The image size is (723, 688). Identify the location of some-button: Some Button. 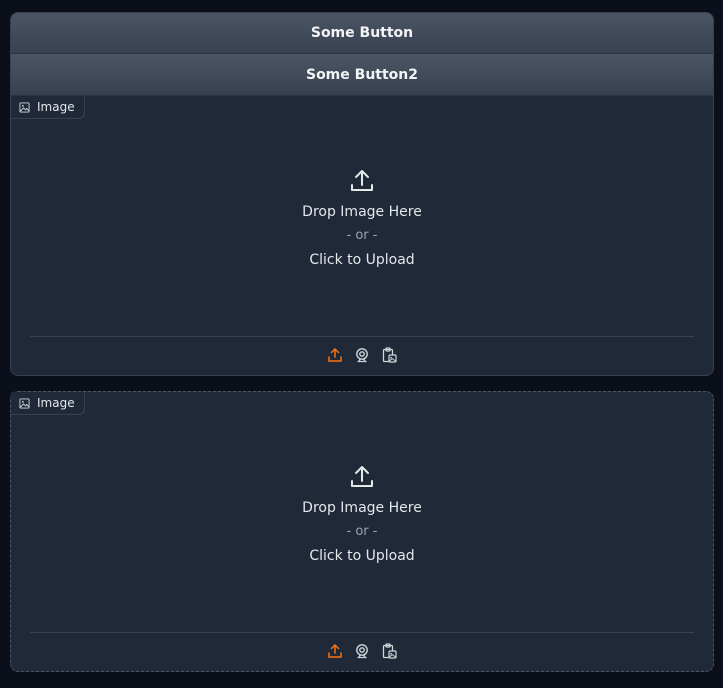
(362, 33).